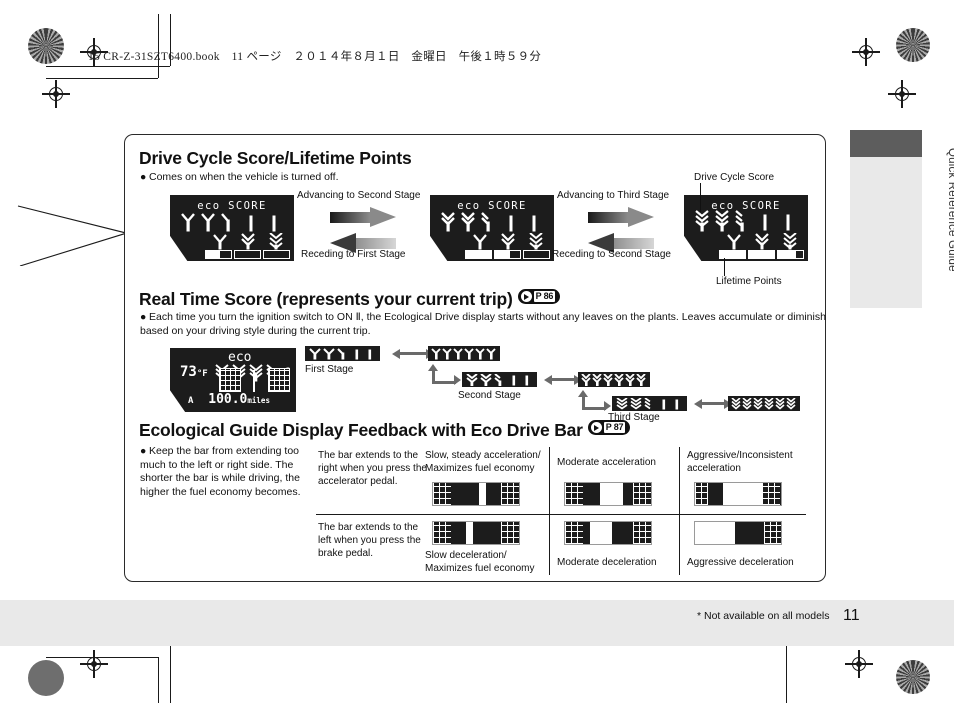 This screenshot has height=718, width=954. Describe the element at coordinates (353, 254) in the screenshot. I see `caption-receding-first-stage: Receding to First Stage` at that location.